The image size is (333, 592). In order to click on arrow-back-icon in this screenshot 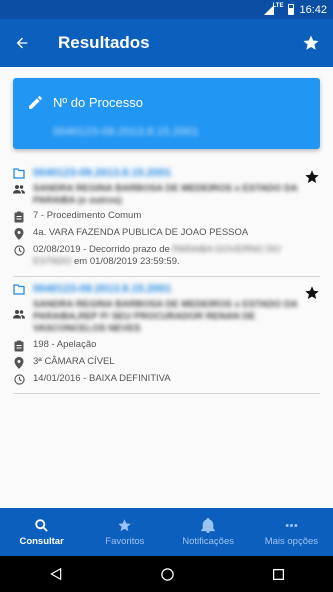, I will do `click(22, 43)`.